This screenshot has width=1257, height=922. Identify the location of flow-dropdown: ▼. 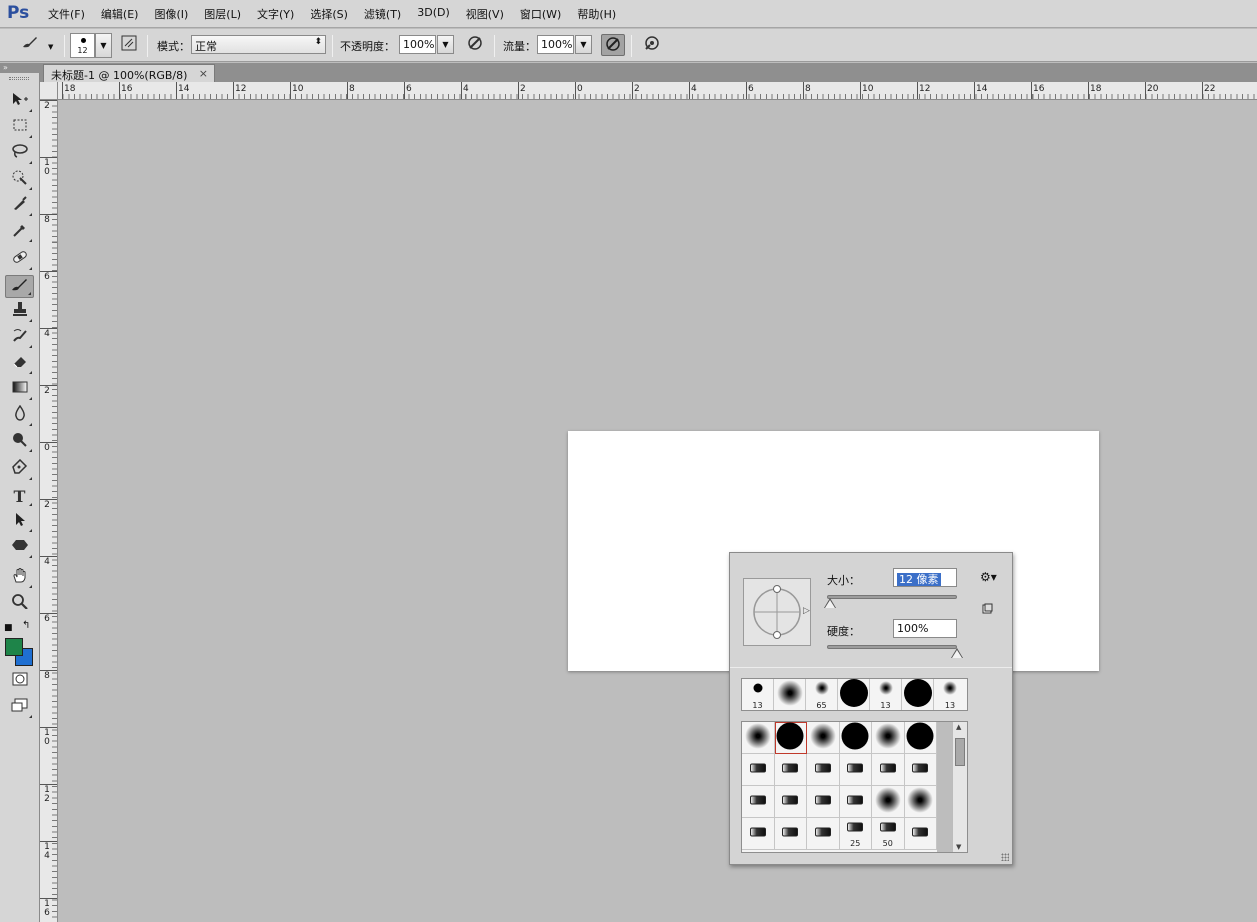
(583, 44).